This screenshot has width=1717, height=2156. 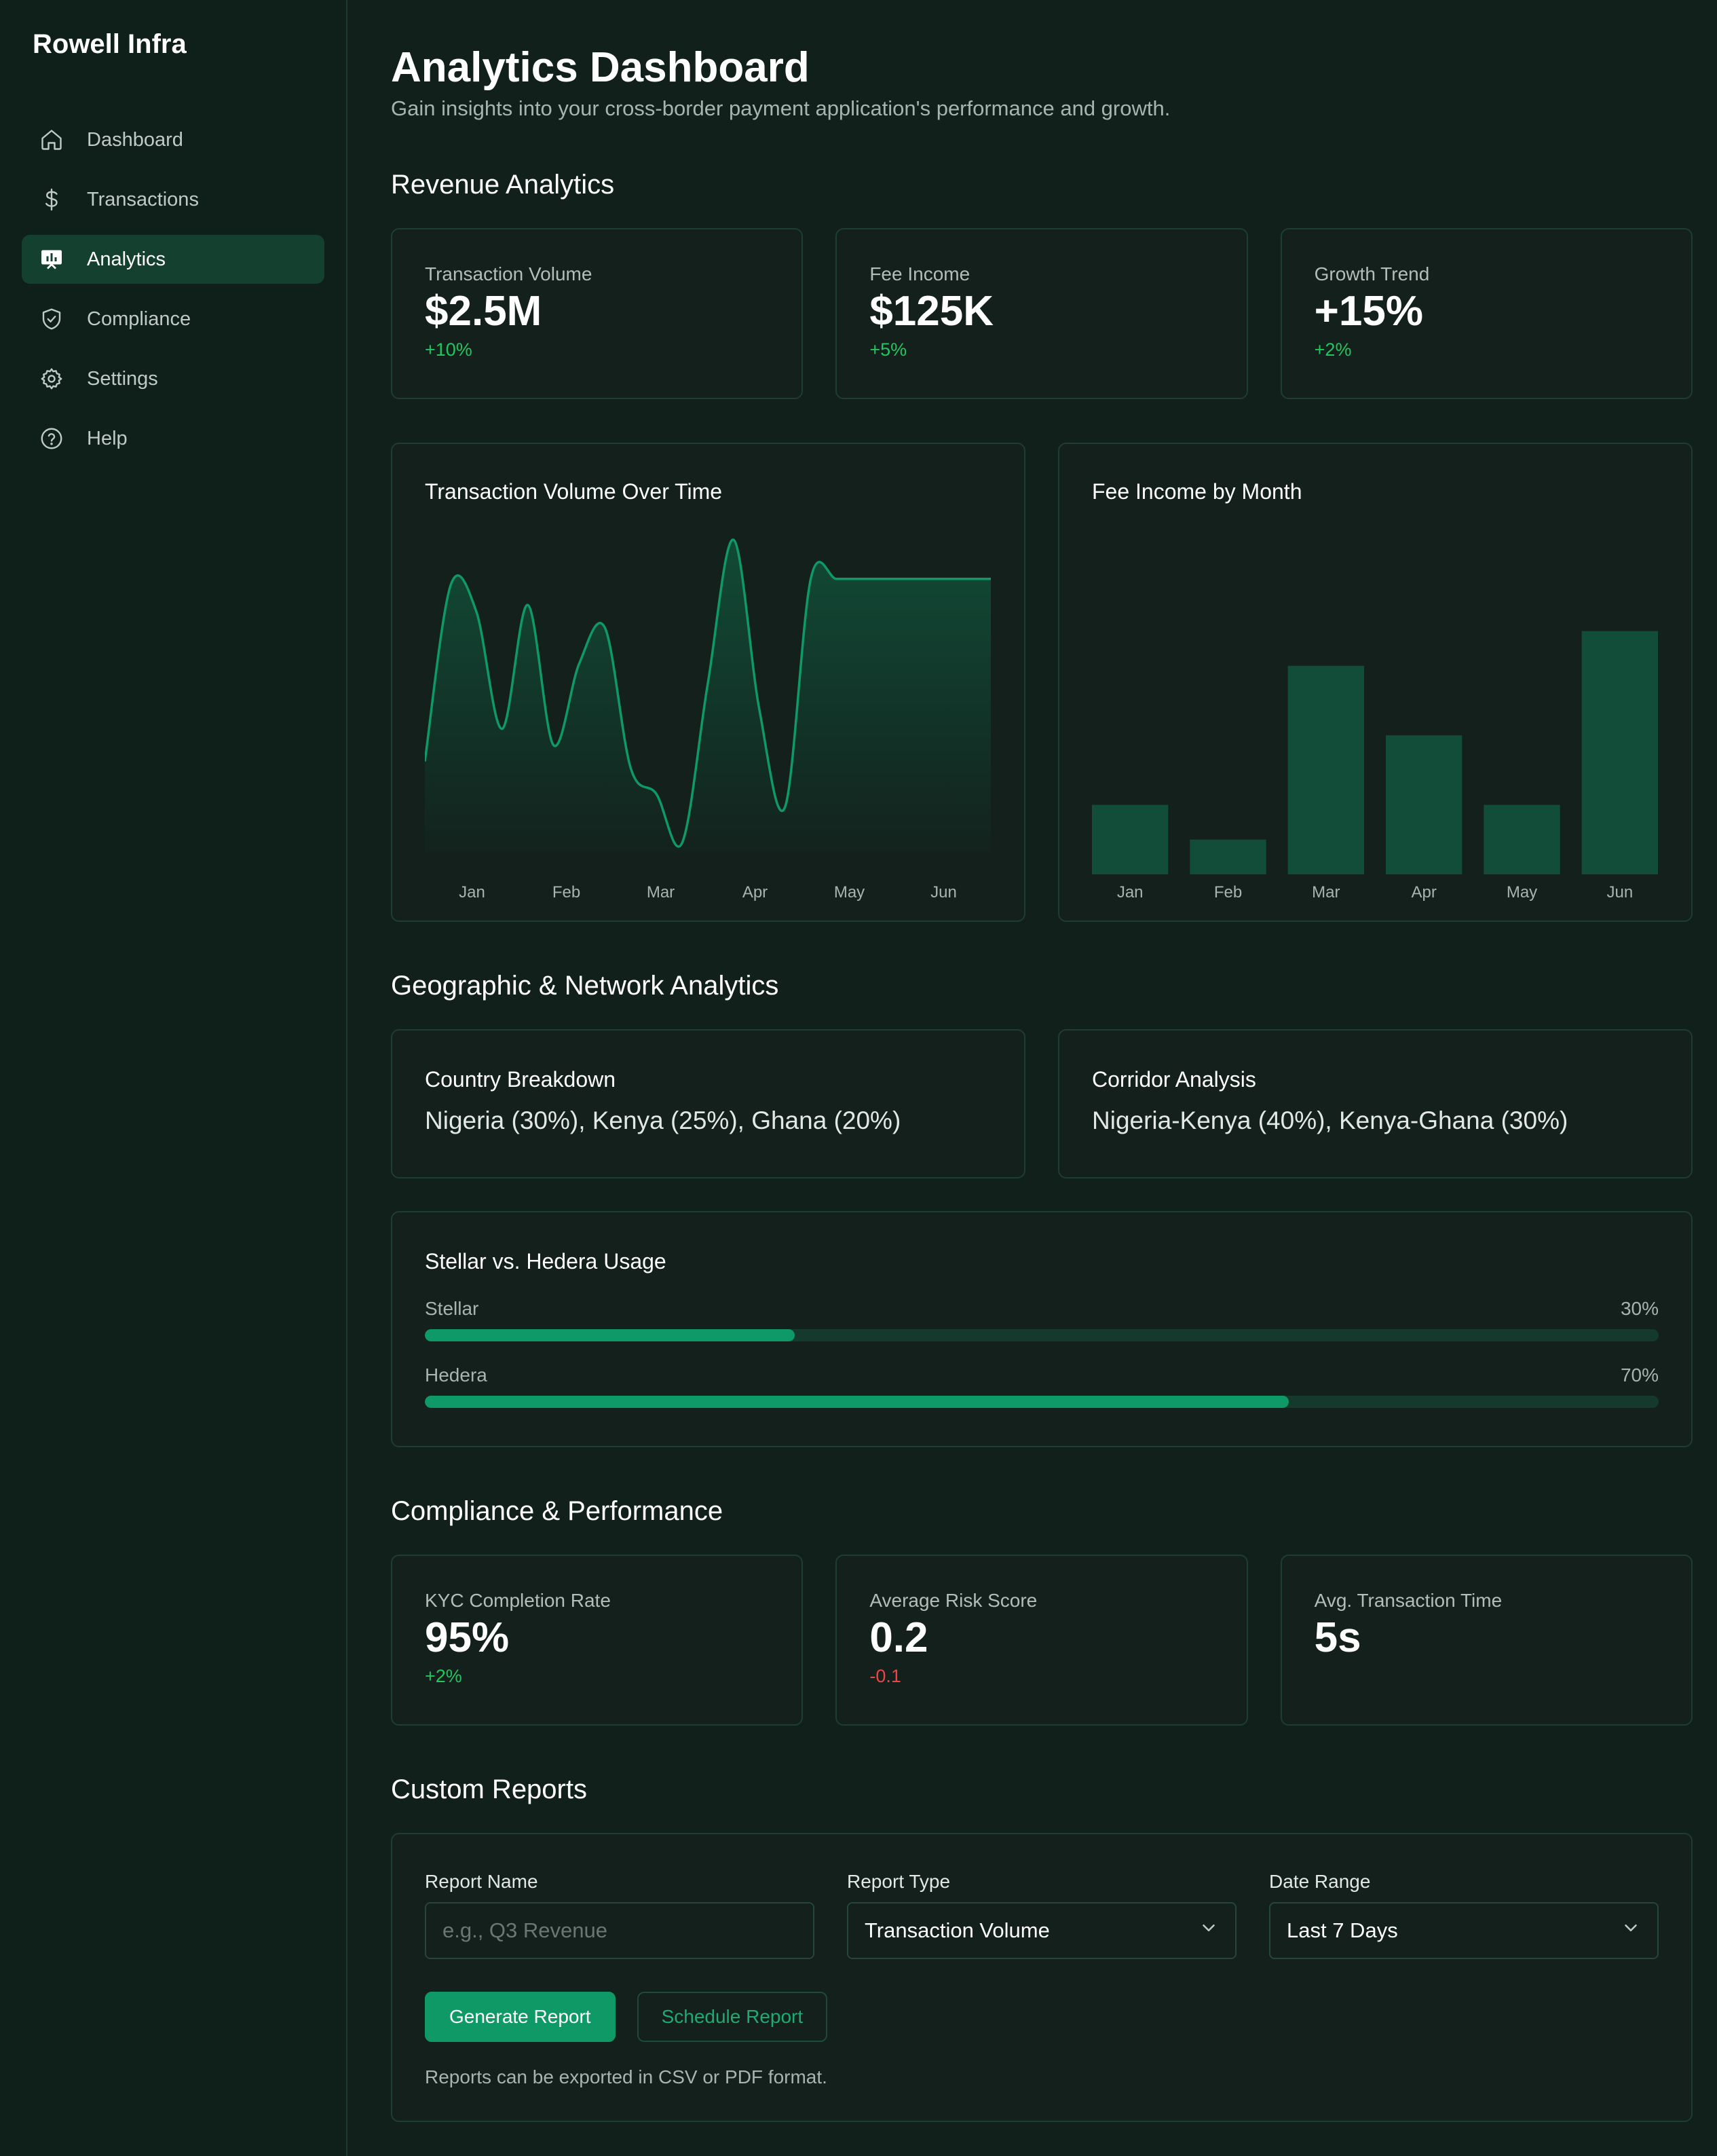 I want to click on date-range-select: Last 7 Days, so click(x=1464, y=1930).